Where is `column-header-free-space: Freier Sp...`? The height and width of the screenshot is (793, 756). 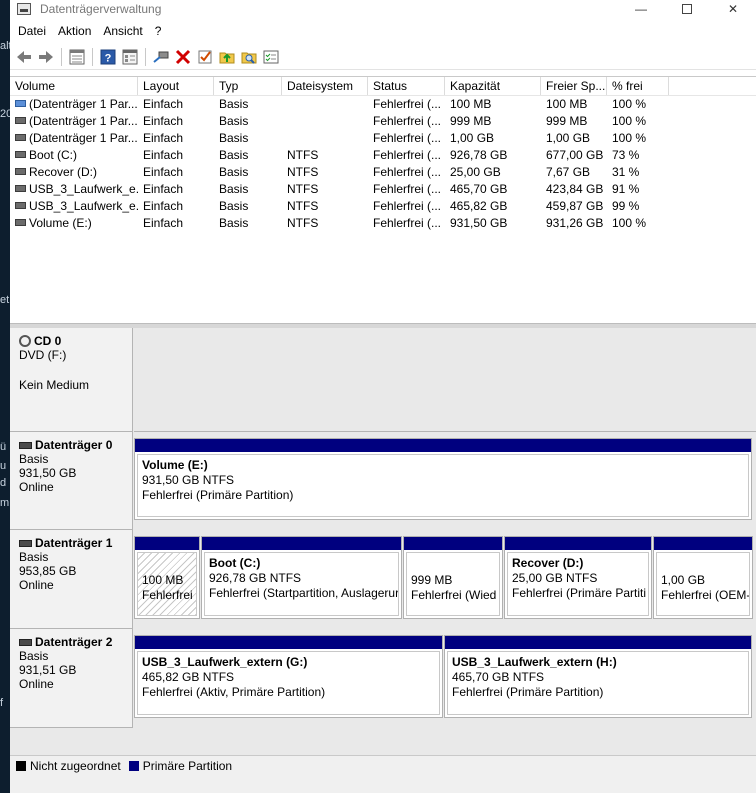 column-header-free-space: Freier Sp... is located at coordinates (574, 86).